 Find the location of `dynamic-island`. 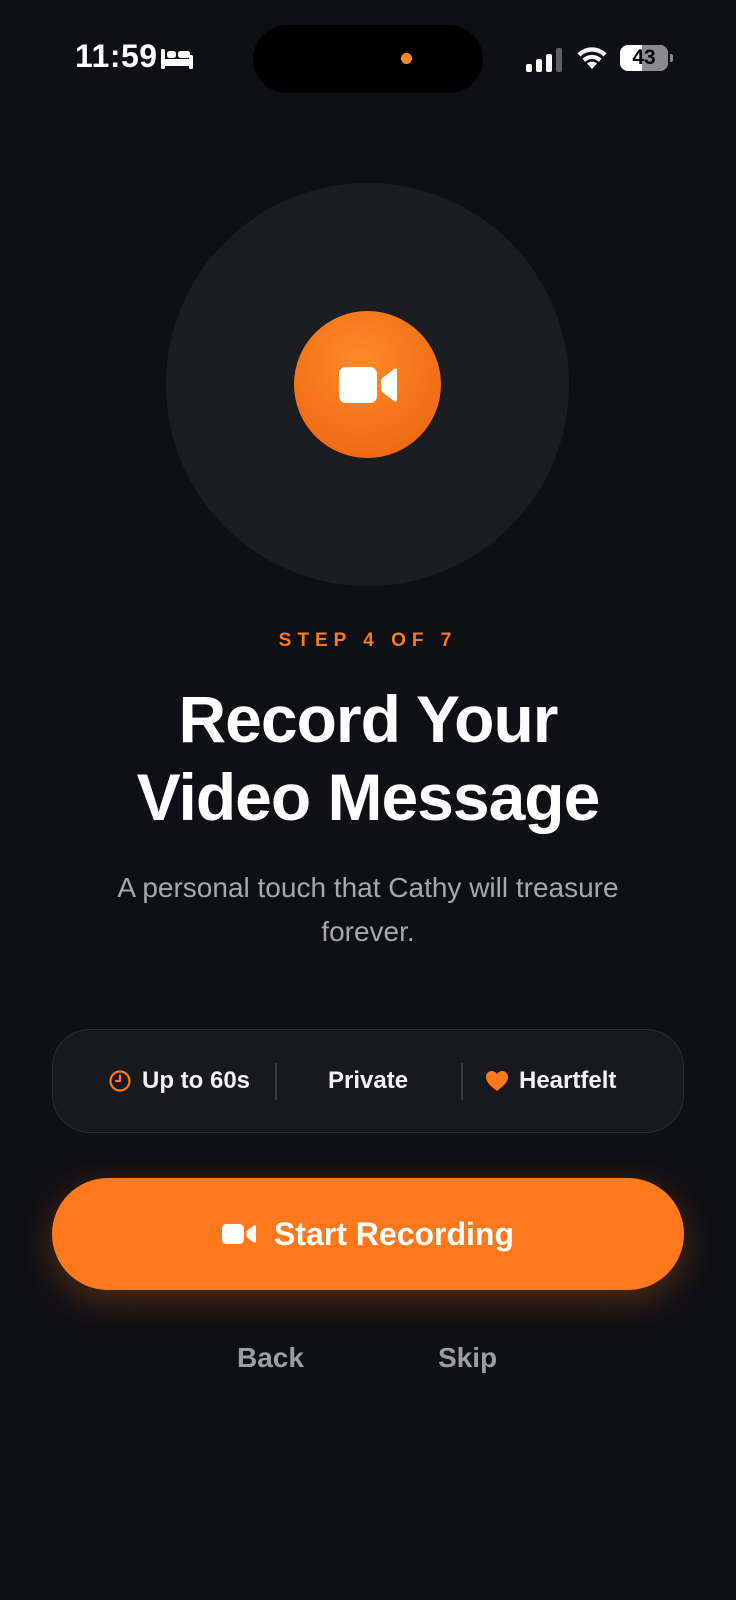

dynamic-island is located at coordinates (368, 59).